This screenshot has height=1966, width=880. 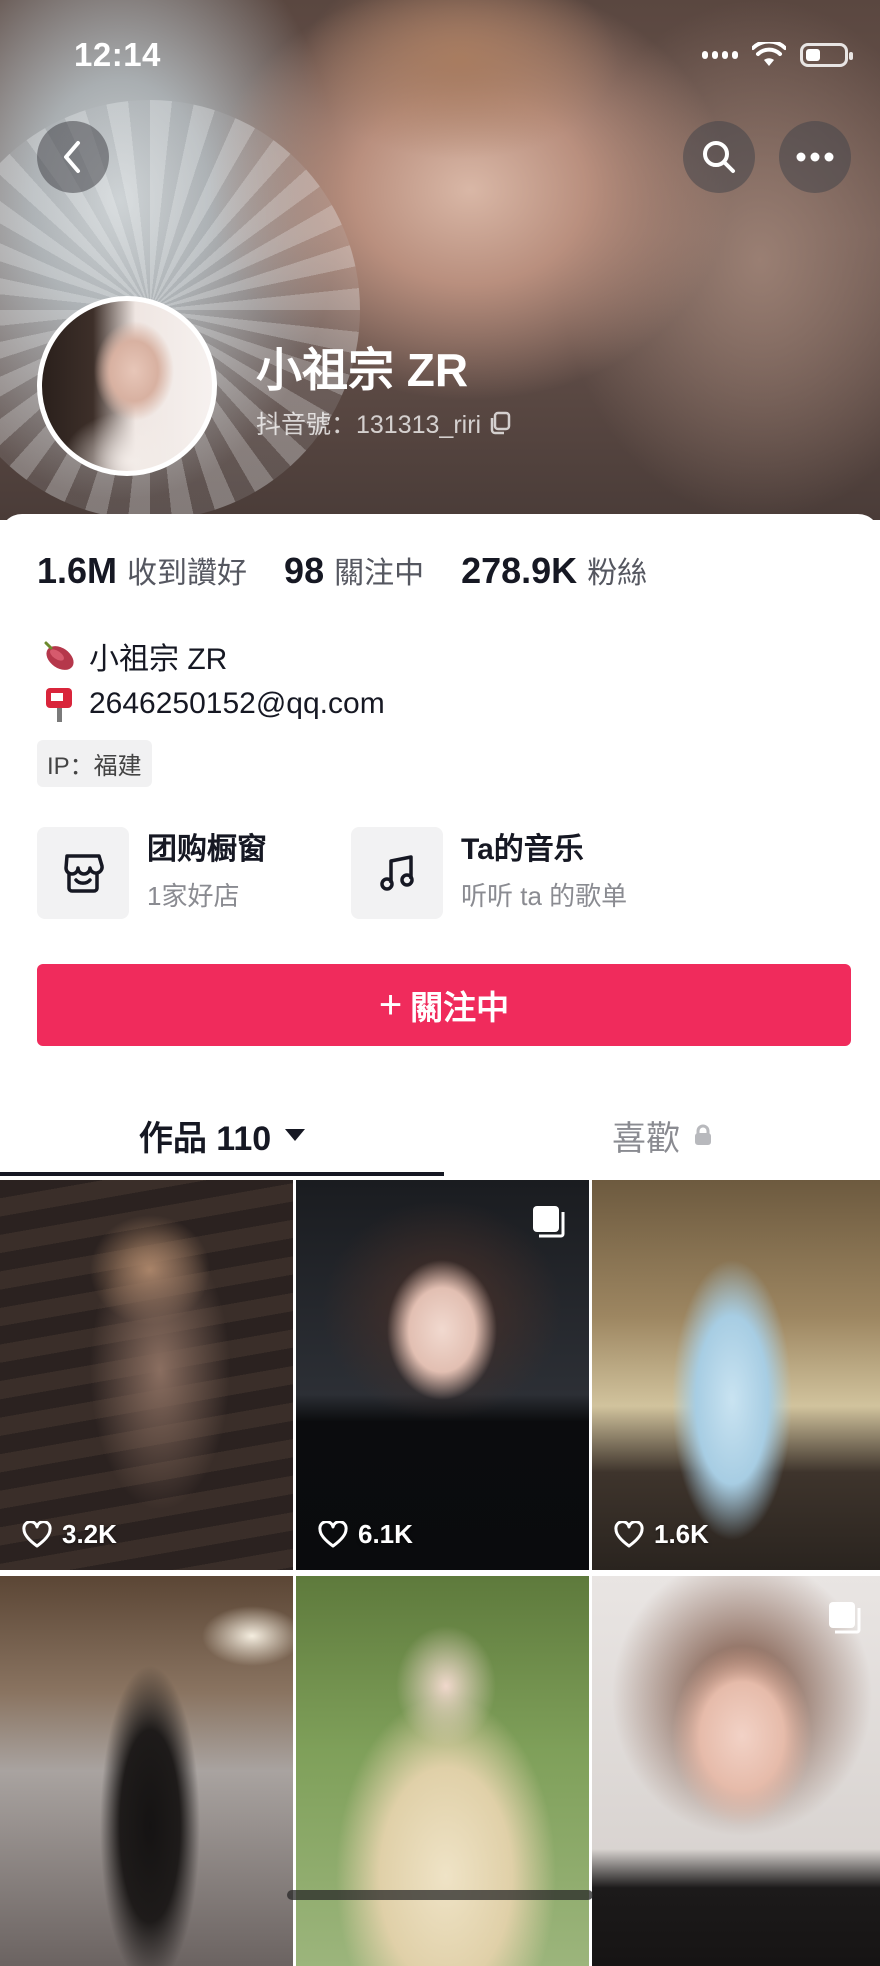 What do you see at coordinates (187, 573) in the screenshot?
I see `stat-likes-label: 收到讚好` at bounding box center [187, 573].